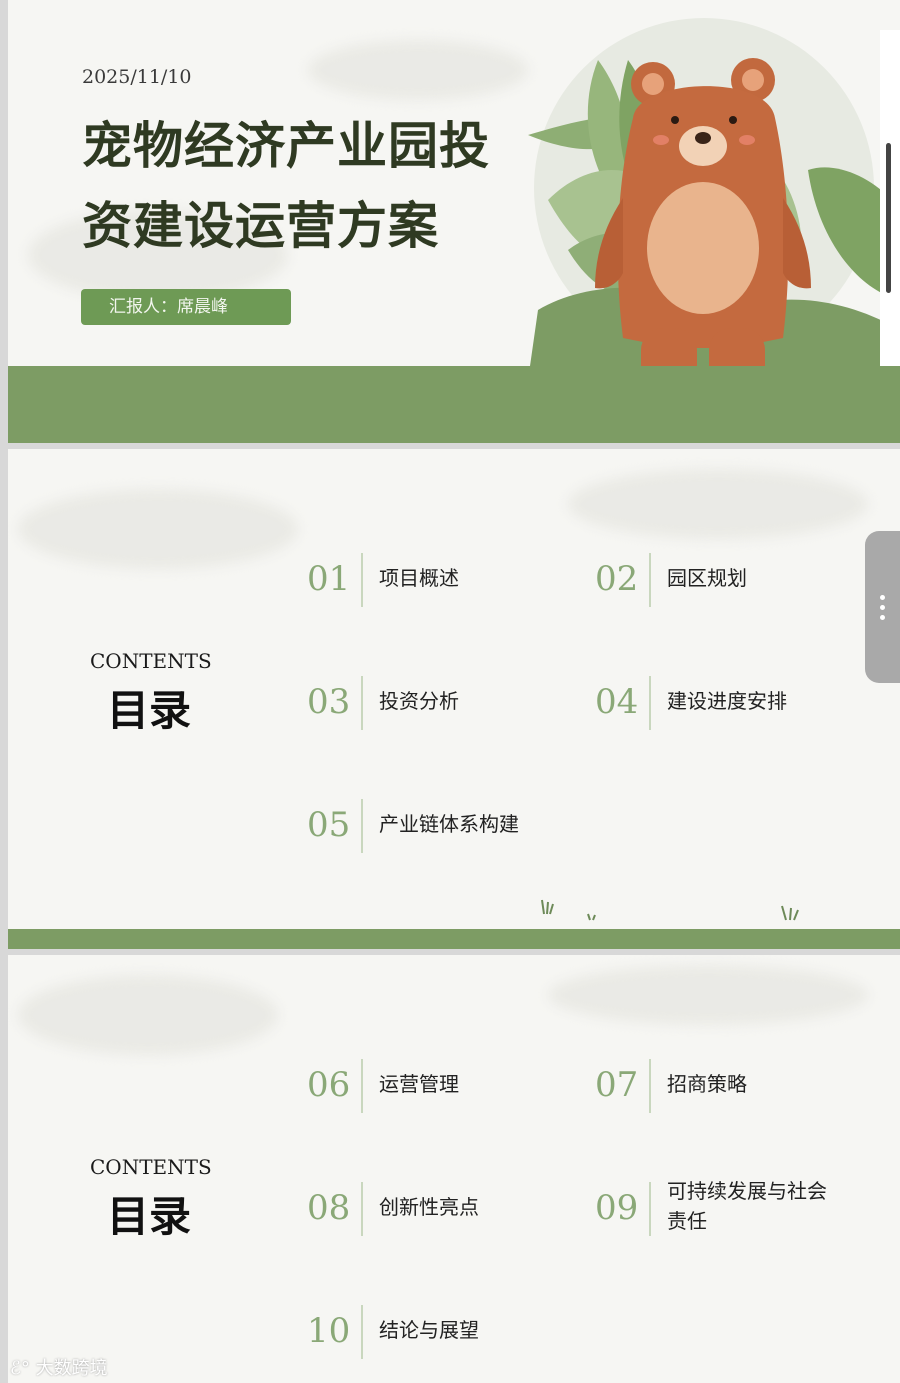 The width and height of the screenshot is (900, 1383). What do you see at coordinates (286, 146) in the screenshot?
I see `title-line-1: 宠物经济产业园投` at bounding box center [286, 146].